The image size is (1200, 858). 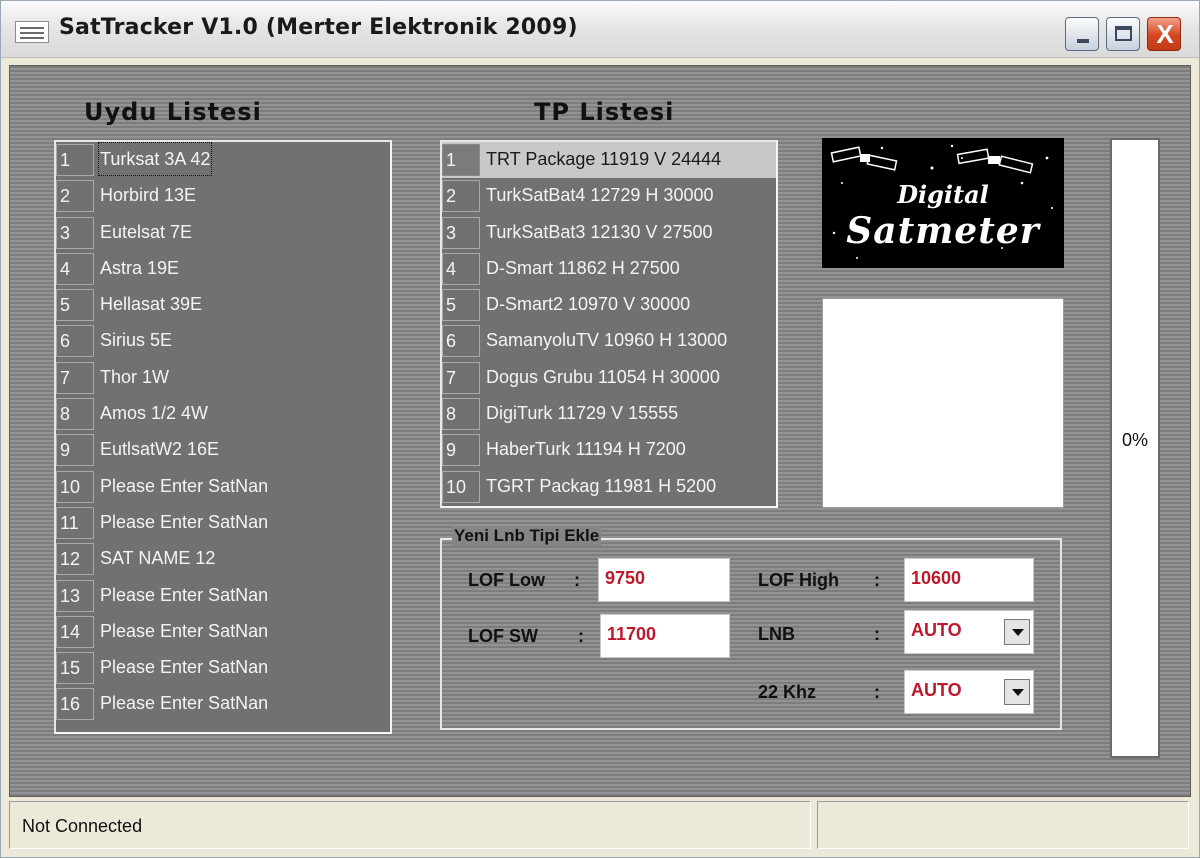 I want to click on lnb-select: AUTO, so click(x=969, y=632).